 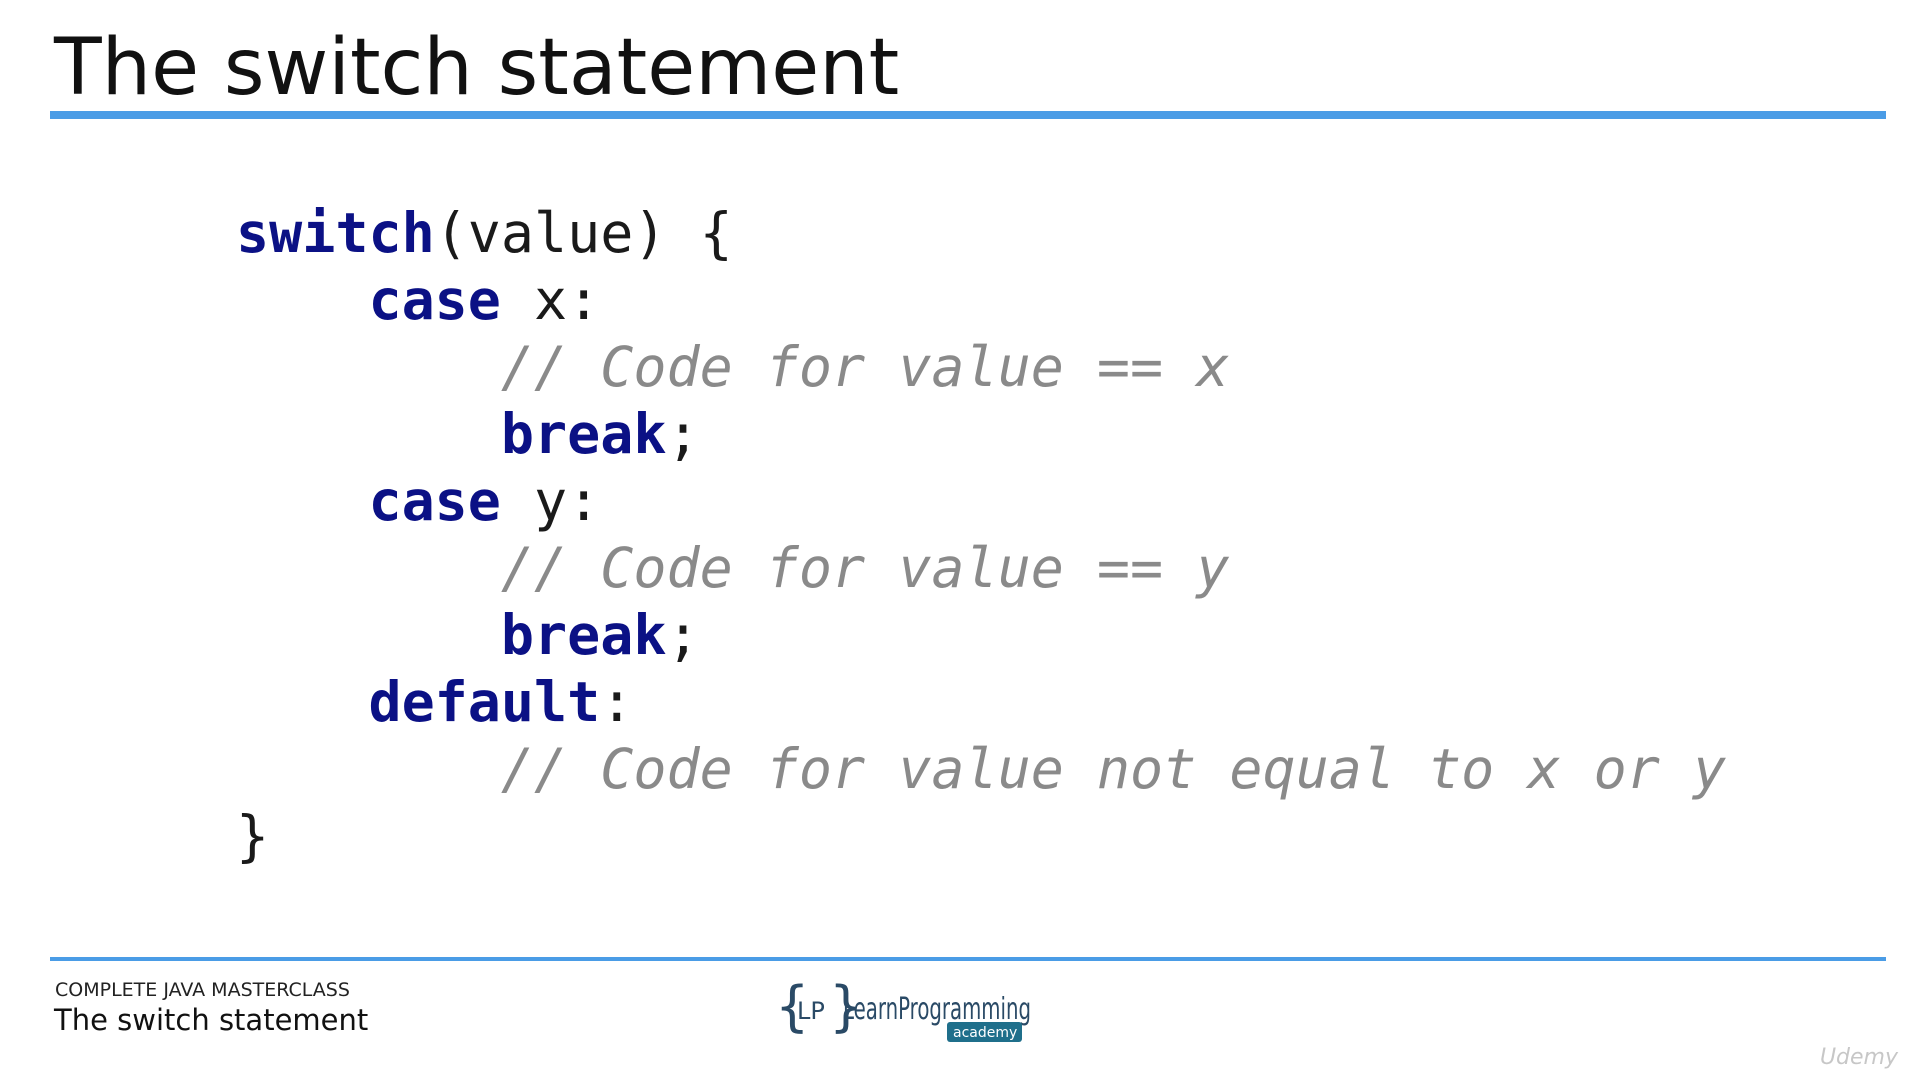 I want to click on code-line: // Code for value not equal to x or y, so click(x=981, y=769).